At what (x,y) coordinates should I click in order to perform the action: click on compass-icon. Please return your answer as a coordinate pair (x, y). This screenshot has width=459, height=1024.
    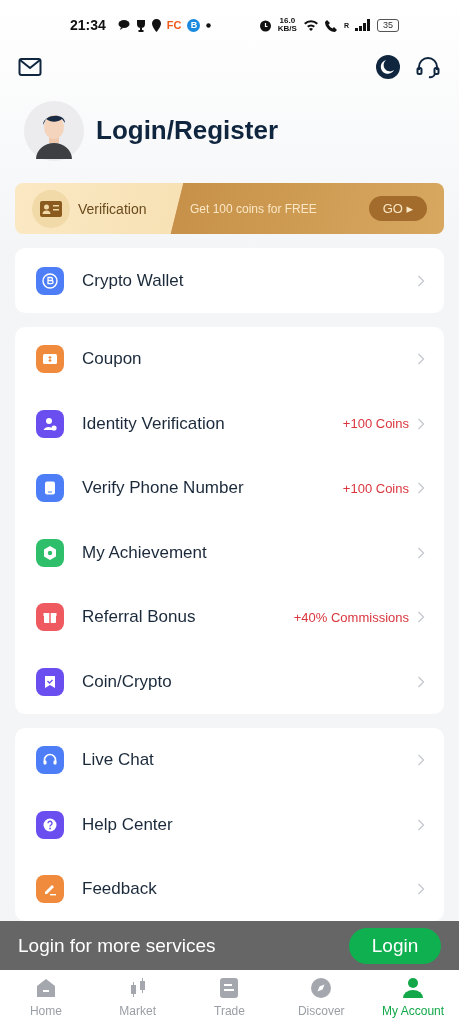
    Looking at the image, I should click on (321, 987).